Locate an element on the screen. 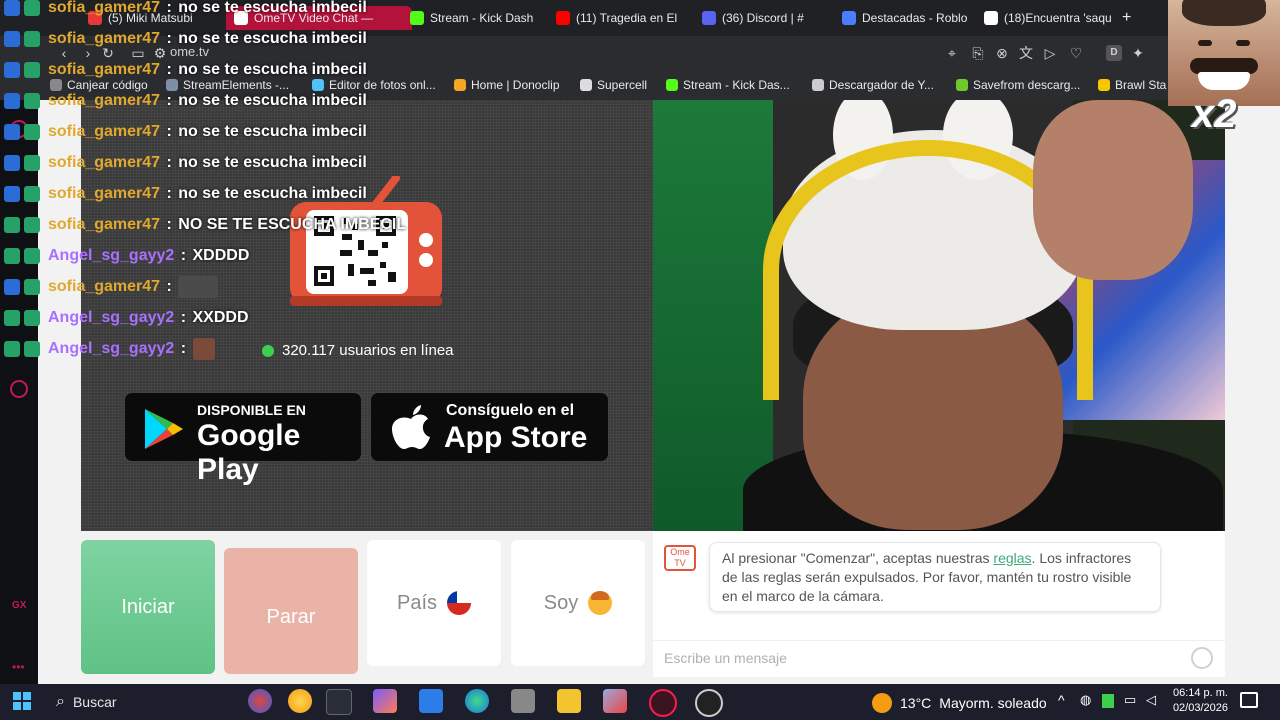  browser-tab: Destacadas - Roblo is located at coordinates (912, 18).